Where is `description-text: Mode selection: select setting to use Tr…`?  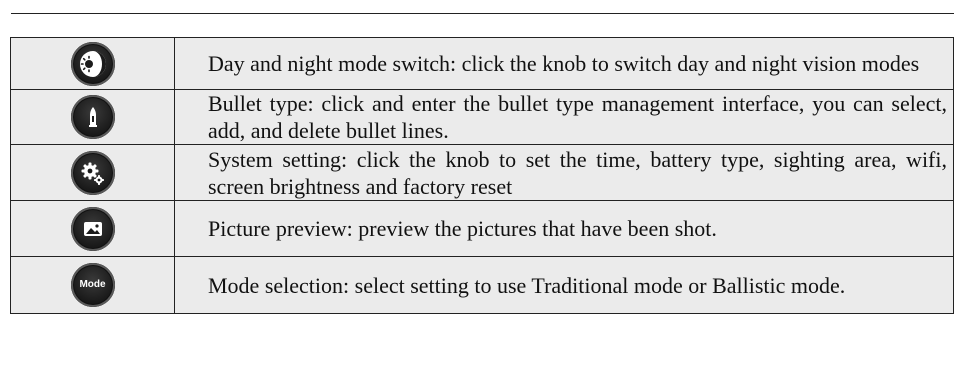
description-text: Mode selection: select setting to use Tr… is located at coordinates (564, 285).